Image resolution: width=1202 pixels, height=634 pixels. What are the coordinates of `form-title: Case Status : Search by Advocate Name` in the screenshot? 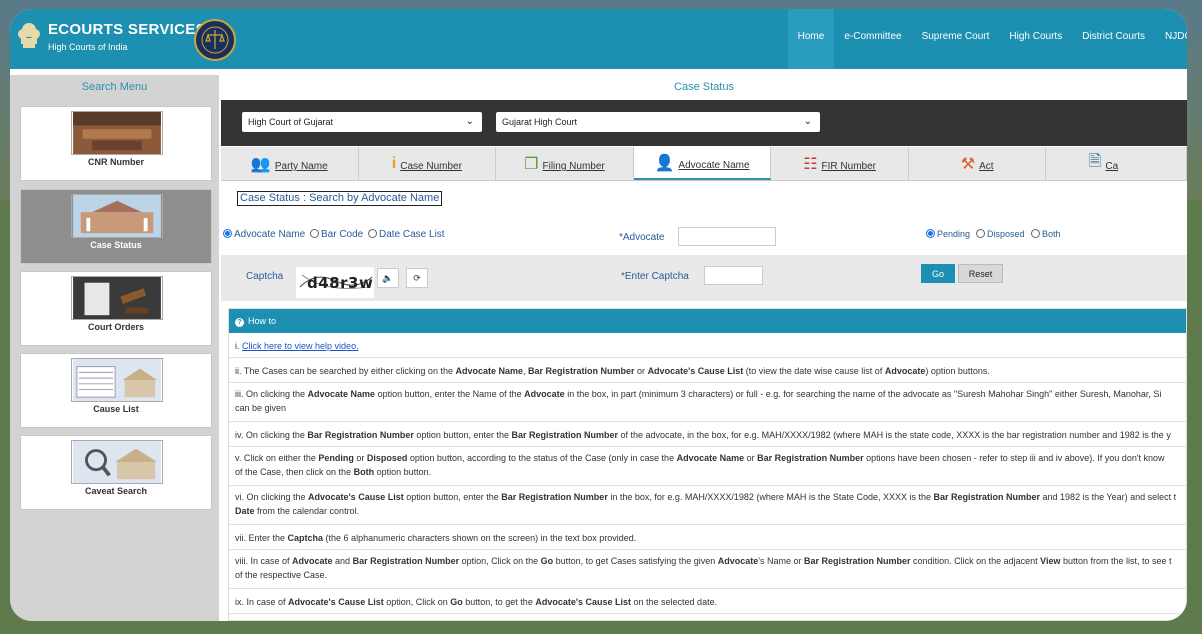 It's located at (340, 198).